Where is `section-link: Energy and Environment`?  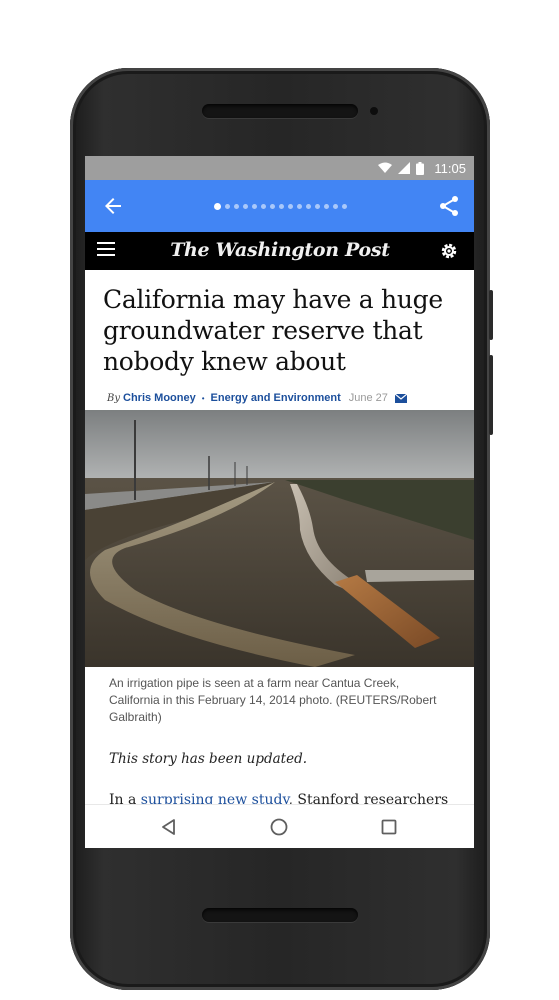 section-link: Energy and Environment is located at coordinates (276, 398).